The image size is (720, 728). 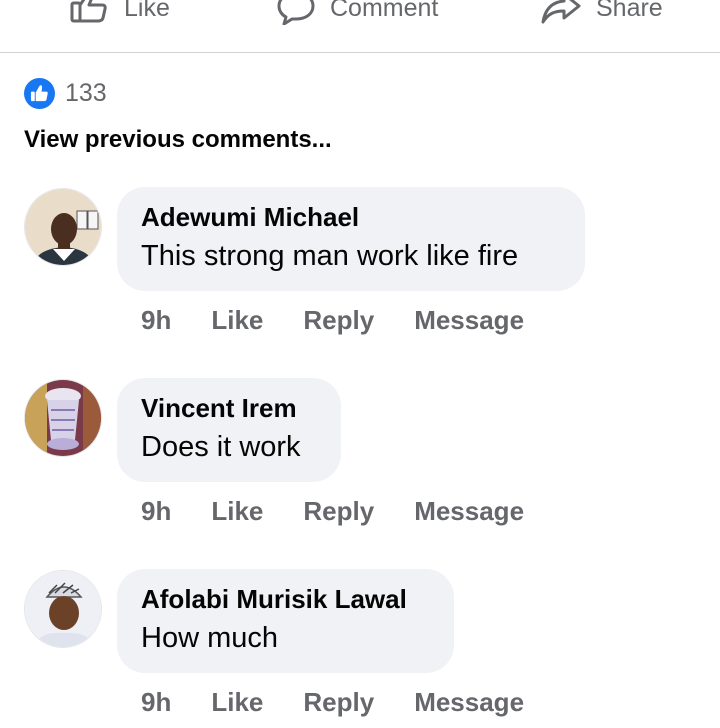 What do you see at coordinates (351, 217) in the screenshot?
I see `comment-author: Adewumi Michael` at bounding box center [351, 217].